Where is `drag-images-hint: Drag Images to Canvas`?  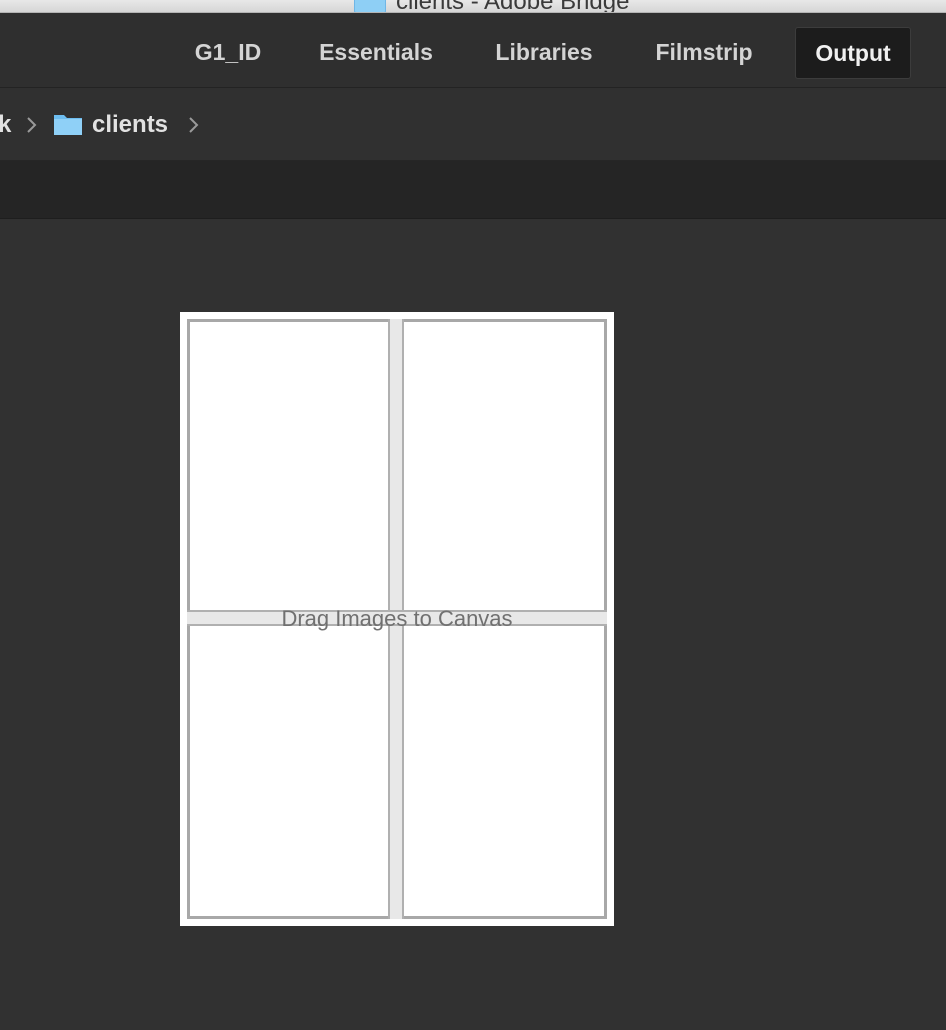
drag-images-hint: Drag Images to Canvas is located at coordinates (397, 618).